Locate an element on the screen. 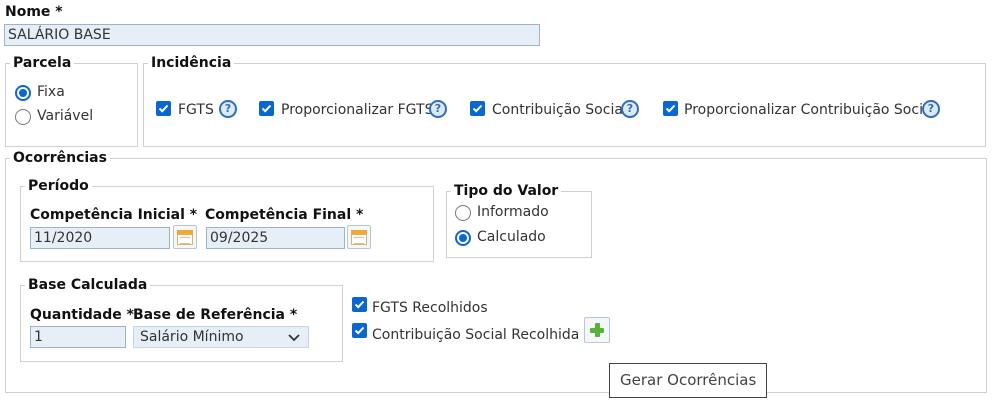  proporcionalizar-contribuicao-social-label: Proporcionalizar Contribuição Social is located at coordinates (810, 110).